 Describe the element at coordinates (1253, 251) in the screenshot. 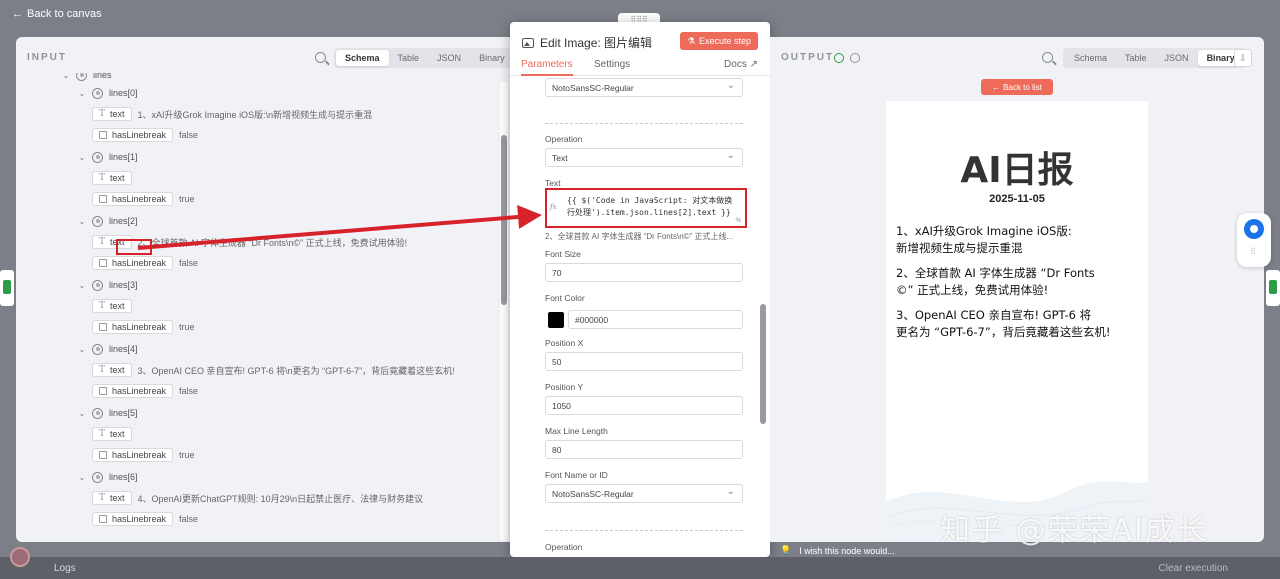

I see `grip-icon: ⠿` at that location.